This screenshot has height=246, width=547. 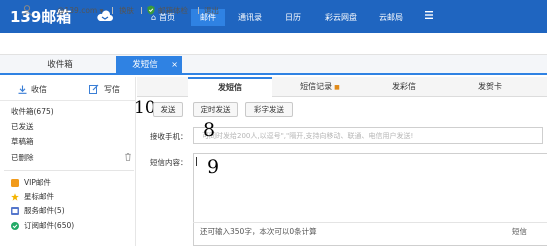 What do you see at coordinates (44, 211) in the screenshot?
I see `folder-service: 服务邮件(5)` at bounding box center [44, 211].